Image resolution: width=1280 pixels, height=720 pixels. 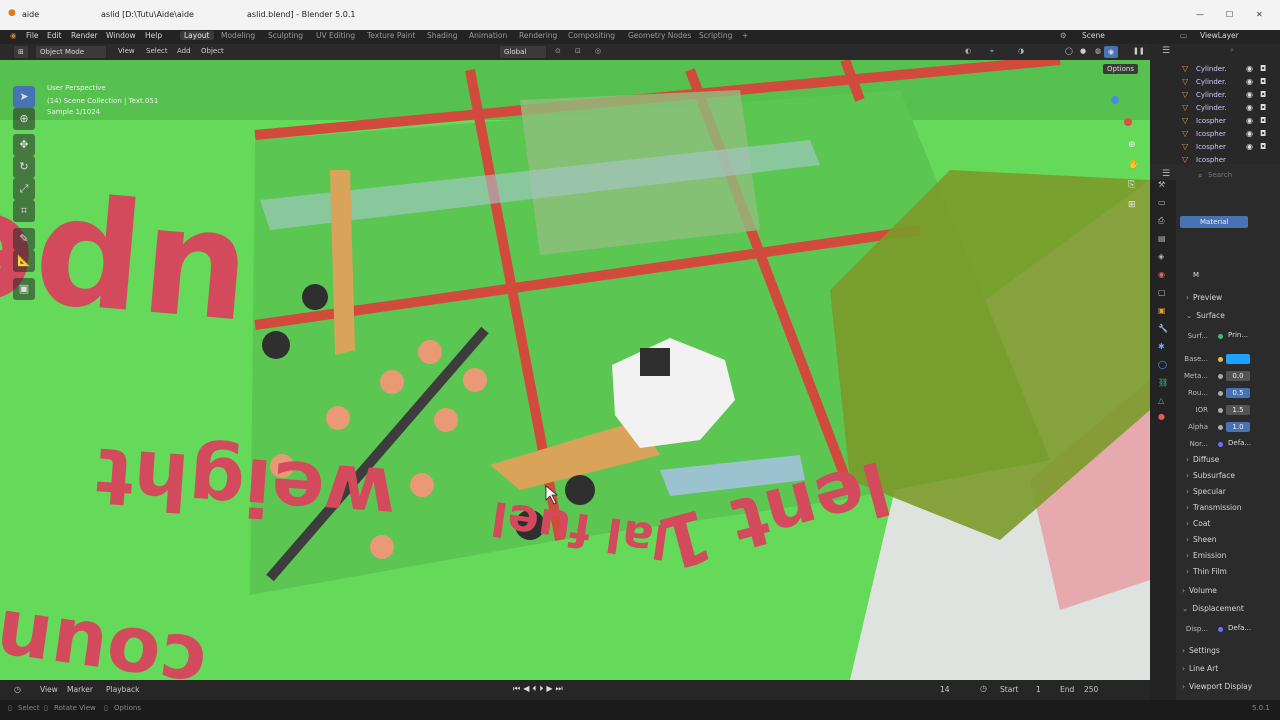 I want to click on playback-controls: ⏮◀⏴⏵▶⏭, so click(x=539, y=689).